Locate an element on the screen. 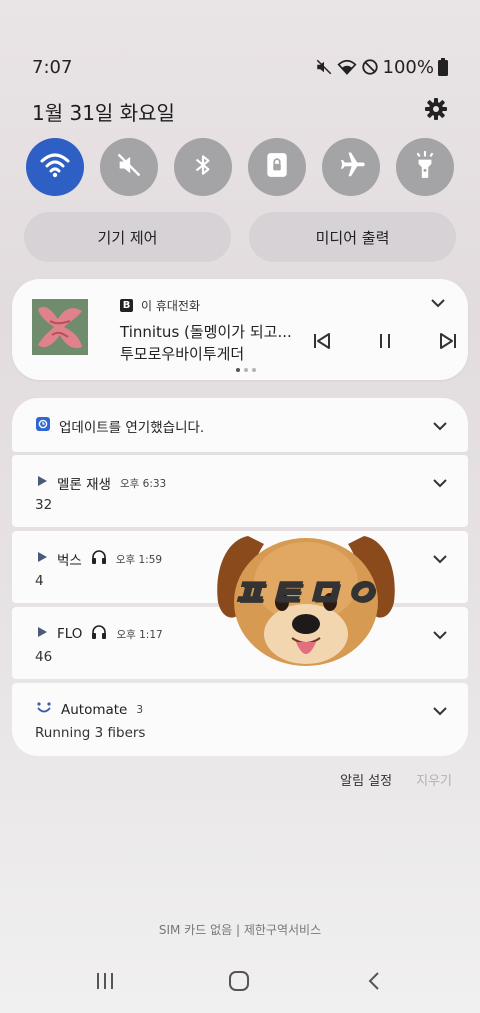  qs-flashlight-toggle is located at coordinates (425, 167).